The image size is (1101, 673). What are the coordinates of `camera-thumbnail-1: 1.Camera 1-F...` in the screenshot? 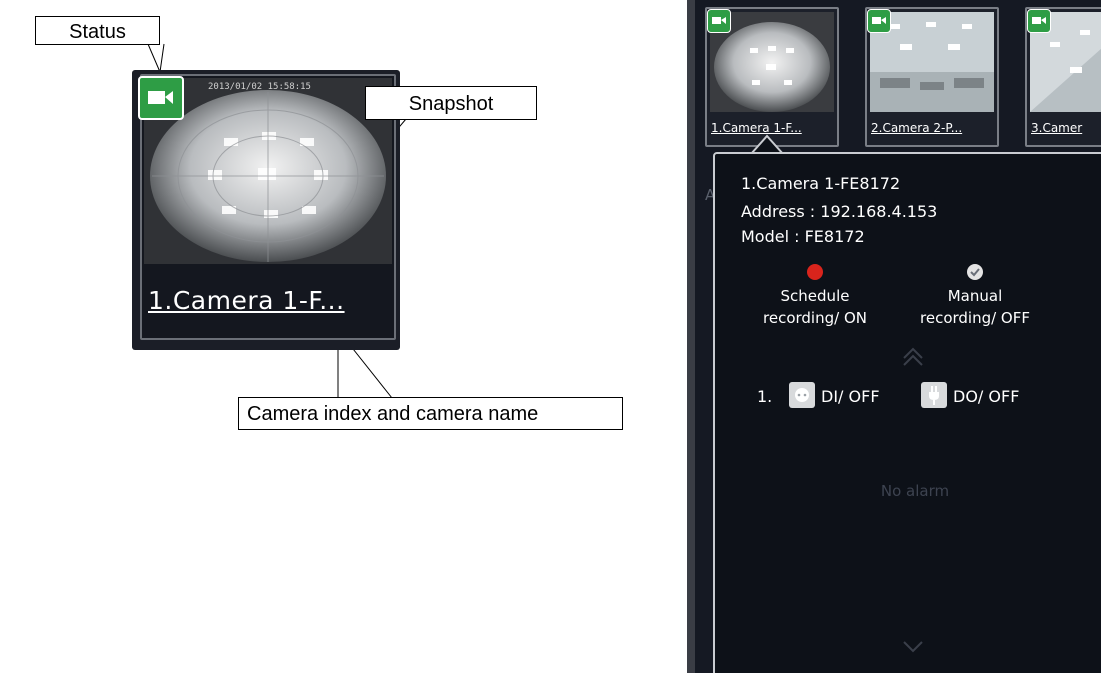 It's located at (772, 77).